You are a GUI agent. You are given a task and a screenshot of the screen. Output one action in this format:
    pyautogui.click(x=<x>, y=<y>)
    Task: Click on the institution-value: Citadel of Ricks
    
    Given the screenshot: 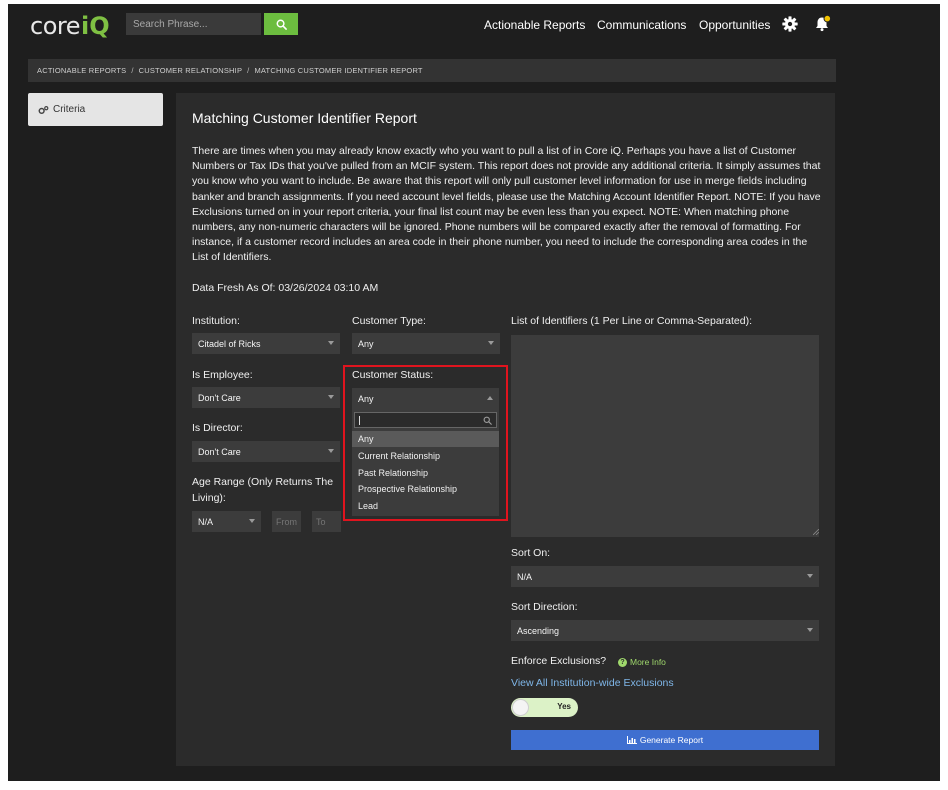 What is the action you would take?
    pyautogui.click(x=229, y=343)
    